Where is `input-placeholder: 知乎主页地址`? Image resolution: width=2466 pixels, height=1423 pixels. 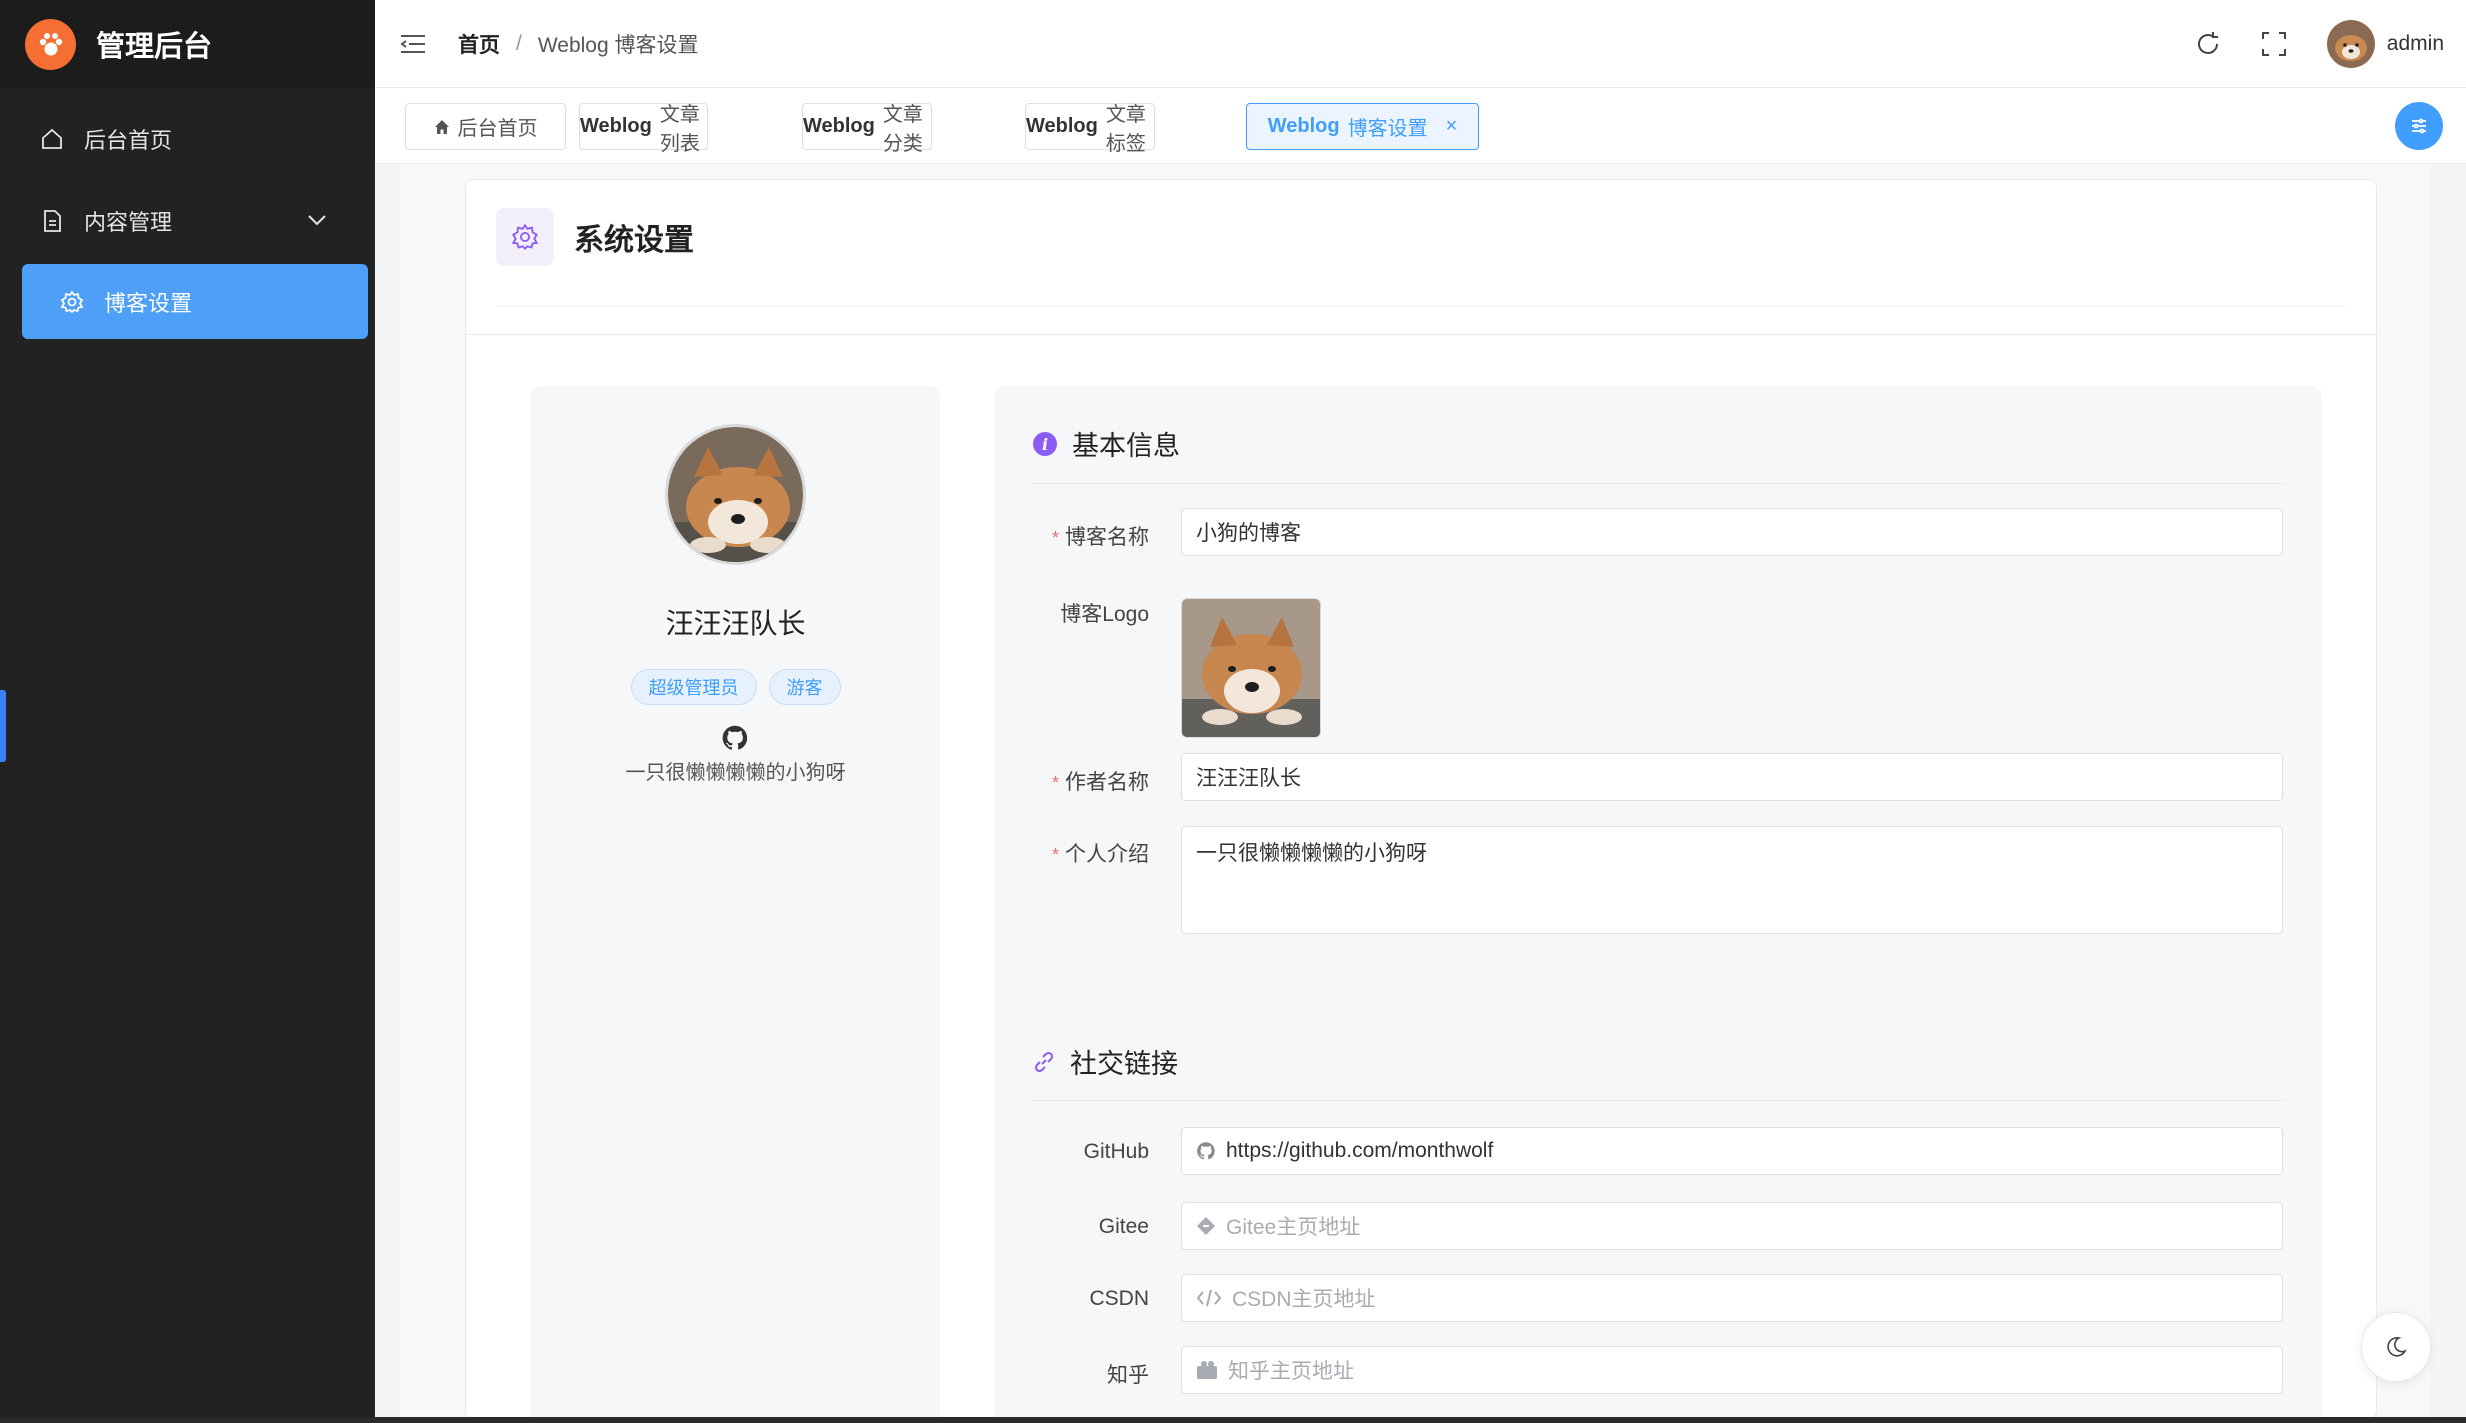
input-placeholder: 知乎主页地址 is located at coordinates (1291, 1371).